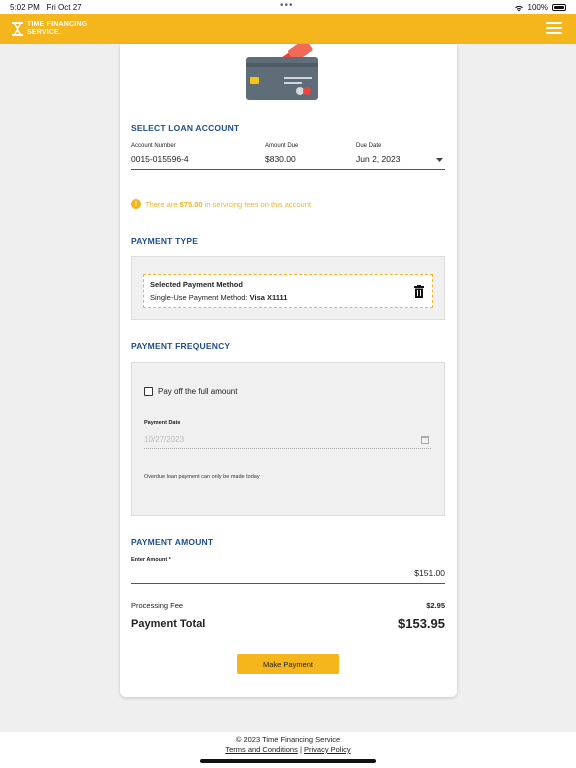  Describe the element at coordinates (46, 7) in the screenshot. I see `status-time: 5:02 PM Fri Oct 27` at that location.